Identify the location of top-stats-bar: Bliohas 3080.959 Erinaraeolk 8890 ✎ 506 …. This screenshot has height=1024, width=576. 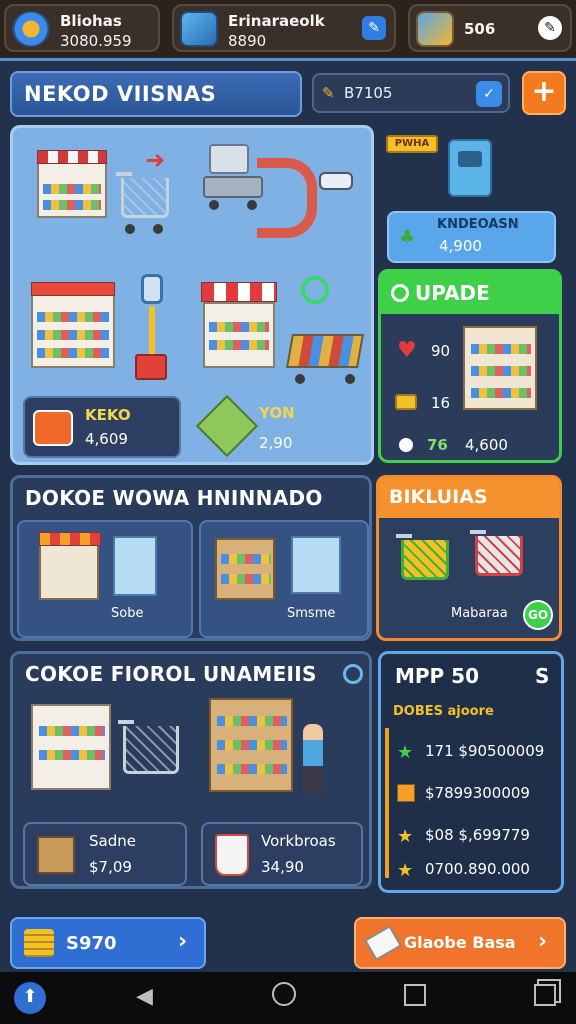
(288, 29).